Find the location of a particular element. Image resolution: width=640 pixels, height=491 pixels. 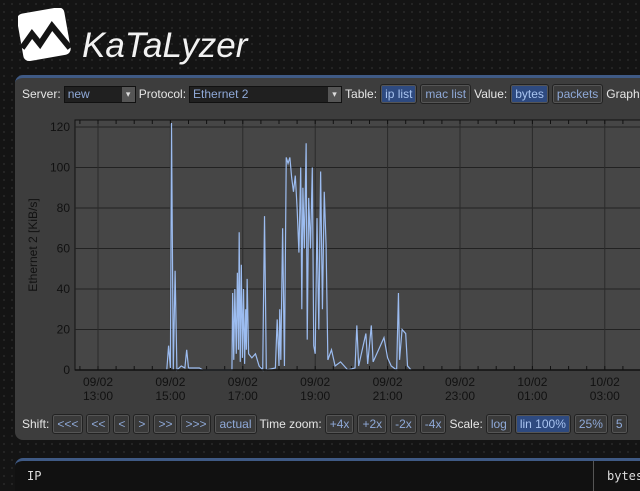

shift-label: Shift: is located at coordinates (36, 424).